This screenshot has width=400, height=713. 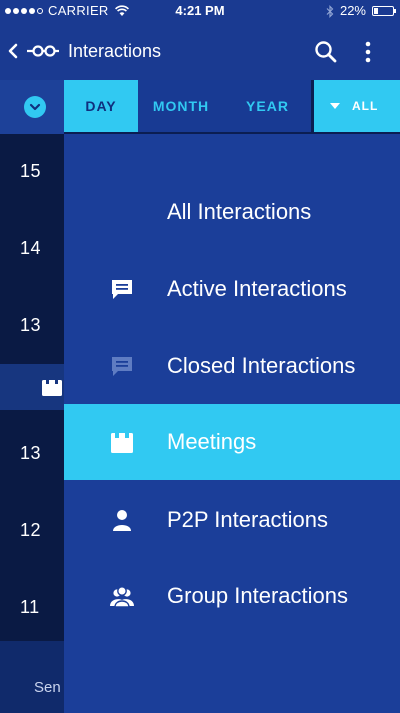 I want to click on menu-item-label: P2P Interactions, so click(x=248, y=519).